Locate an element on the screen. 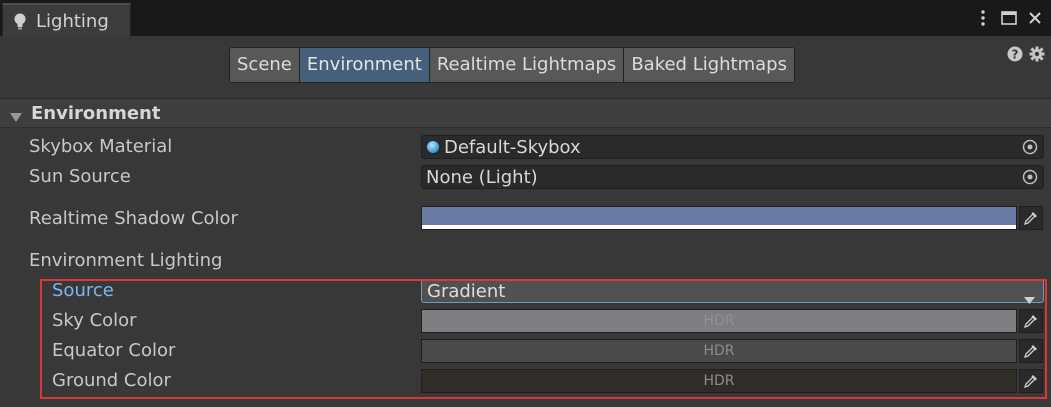 The height and width of the screenshot is (407, 1051). lightbulb-icon is located at coordinates (20, 22).